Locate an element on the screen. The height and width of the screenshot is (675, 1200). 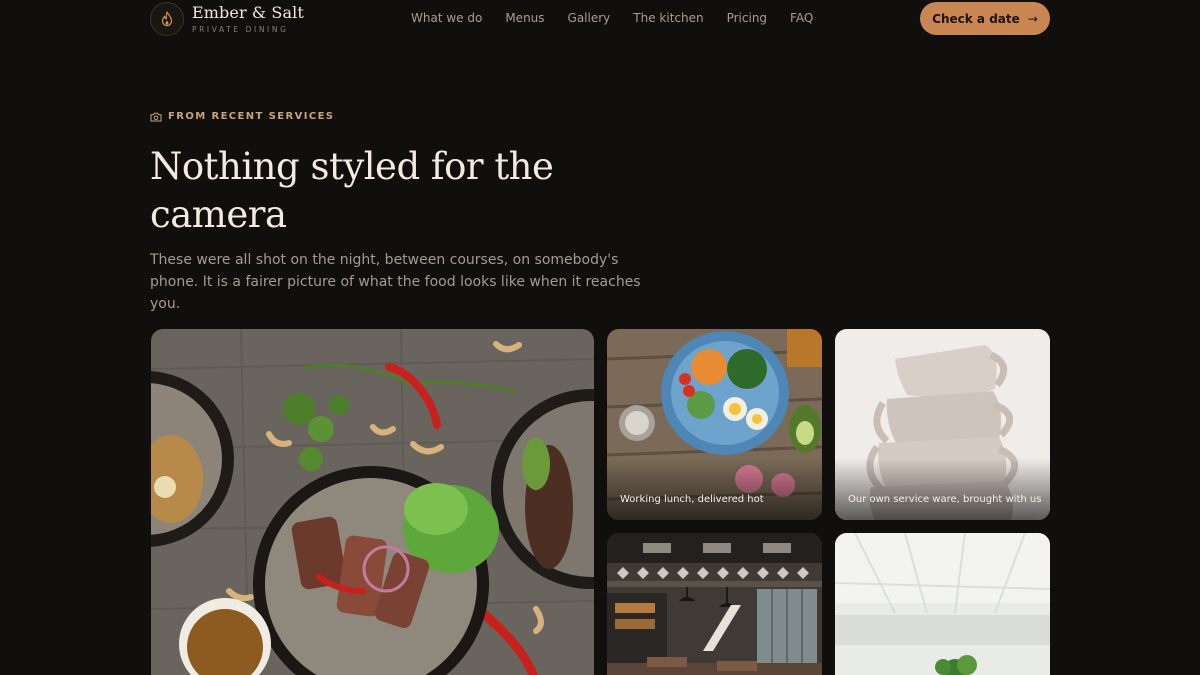
section-title: Nothing styled for the camera is located at coordinates (352, 190).